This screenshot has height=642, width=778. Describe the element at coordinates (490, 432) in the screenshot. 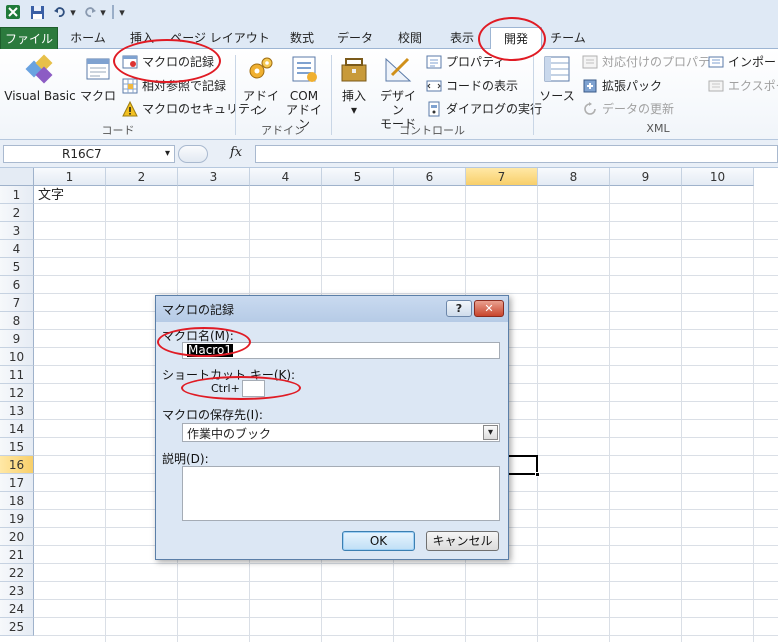

I see `store-dropdown-icon: ▾` at that location.